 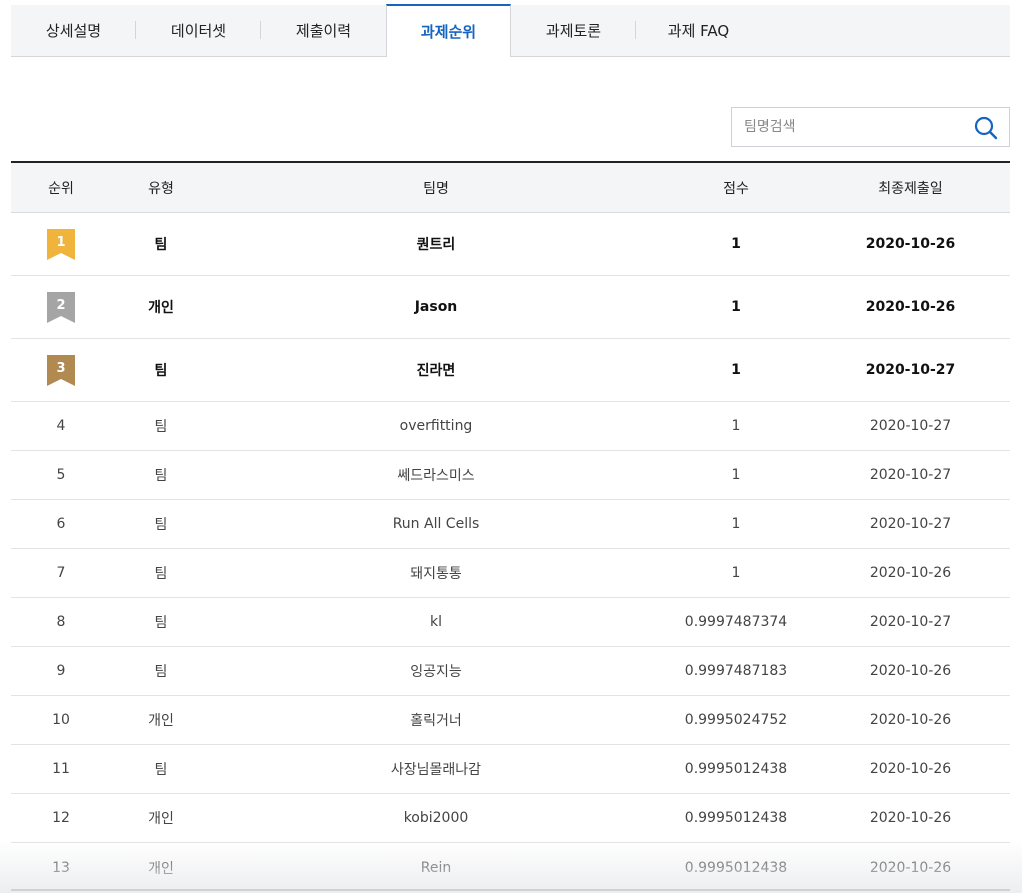 What do you see at coordinates (736, 188) in the screenshot?
I see `header-score: 점수` at bounding box center [736, 188].